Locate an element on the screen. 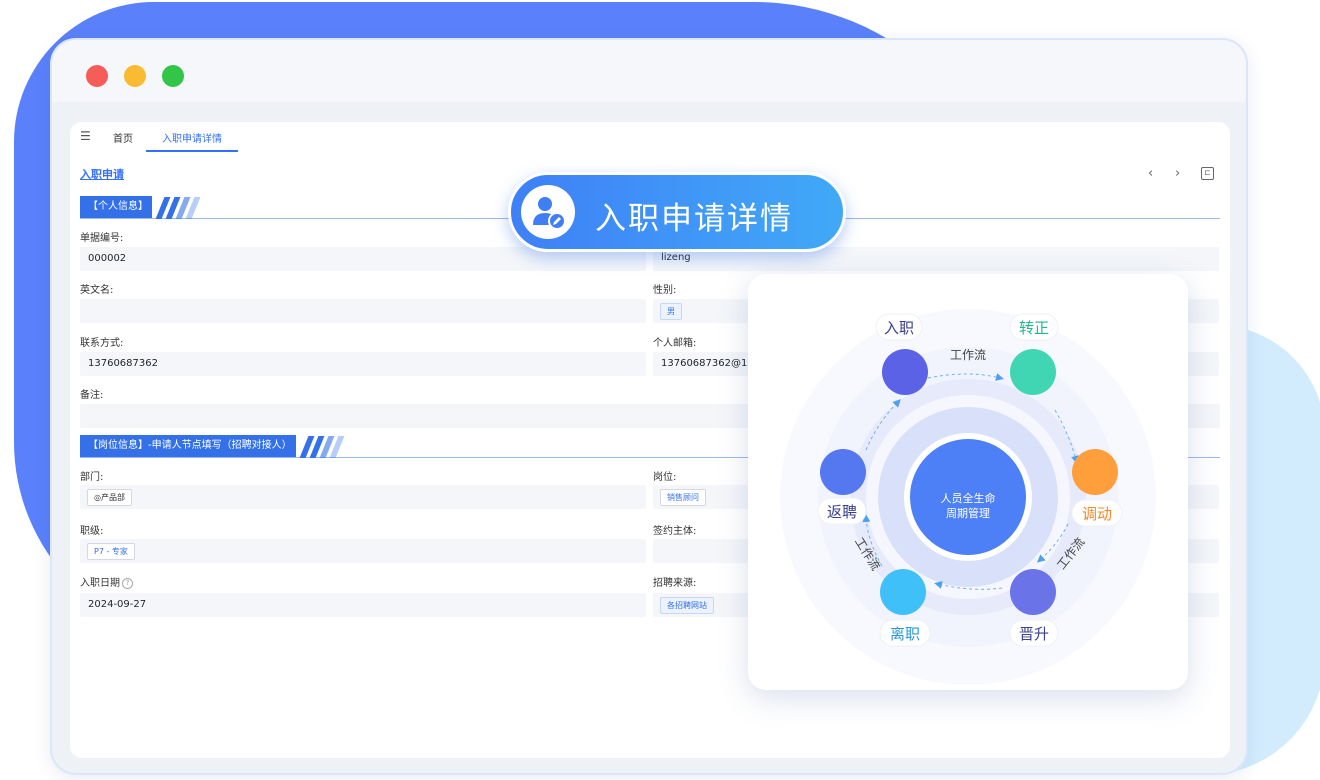  join-date-label: 入职日期? is located at coordinates (106, 581).